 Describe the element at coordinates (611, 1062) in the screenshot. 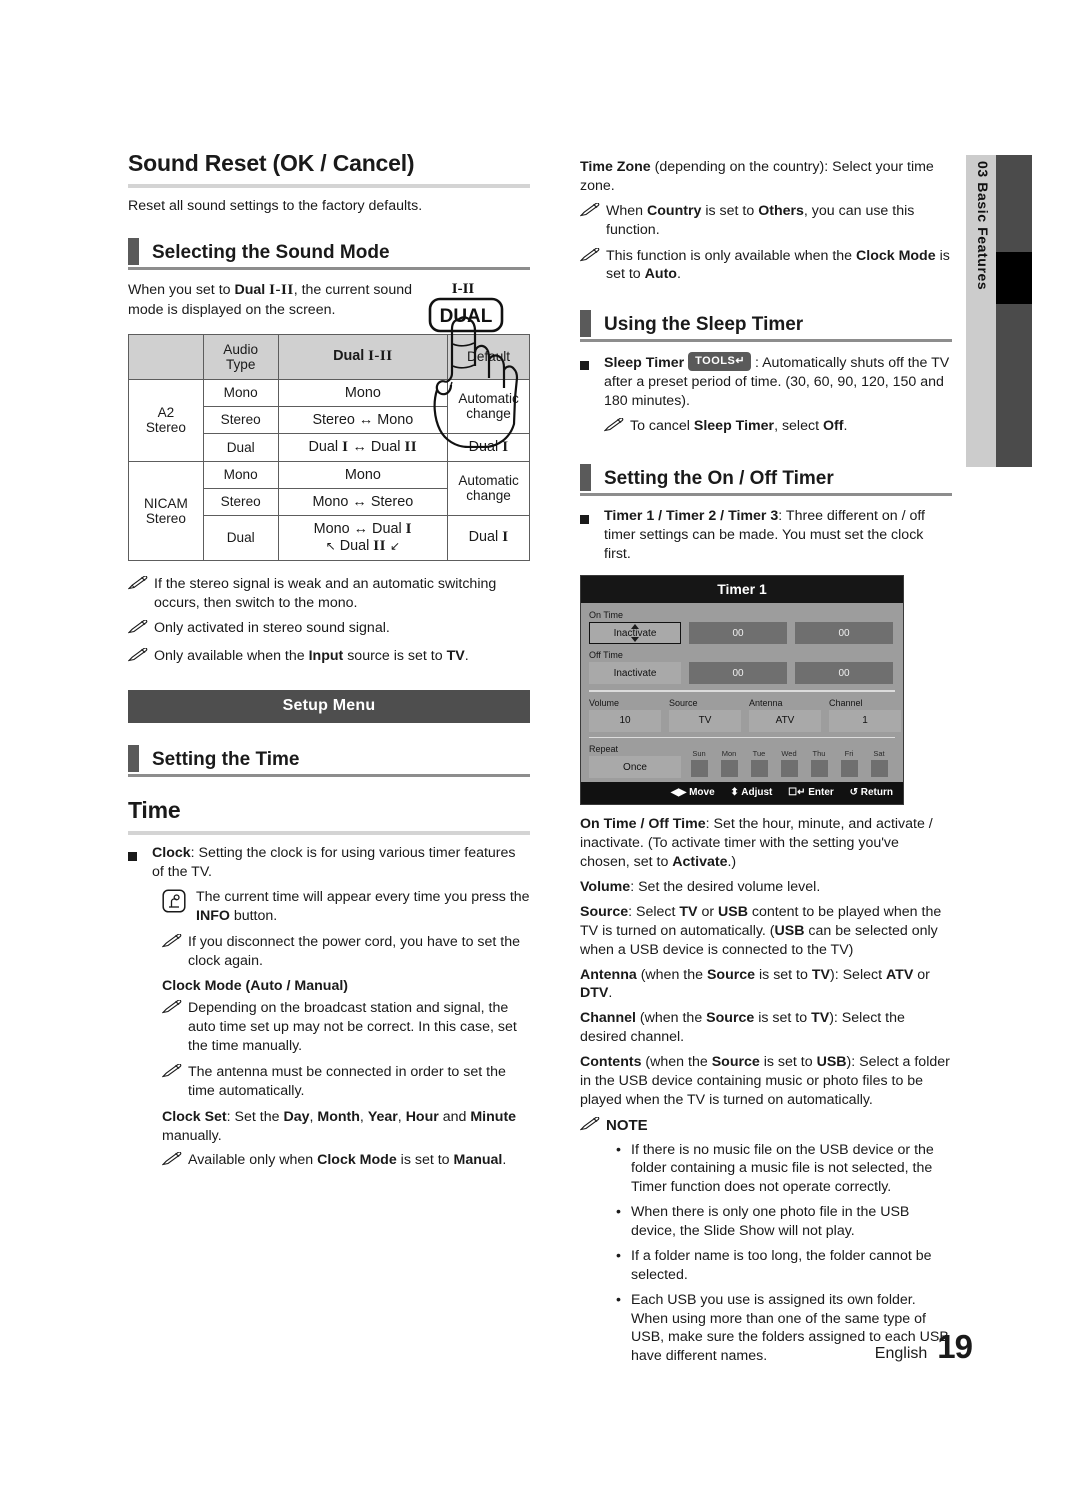

I see `contents-desc-label: Contents` at that location.